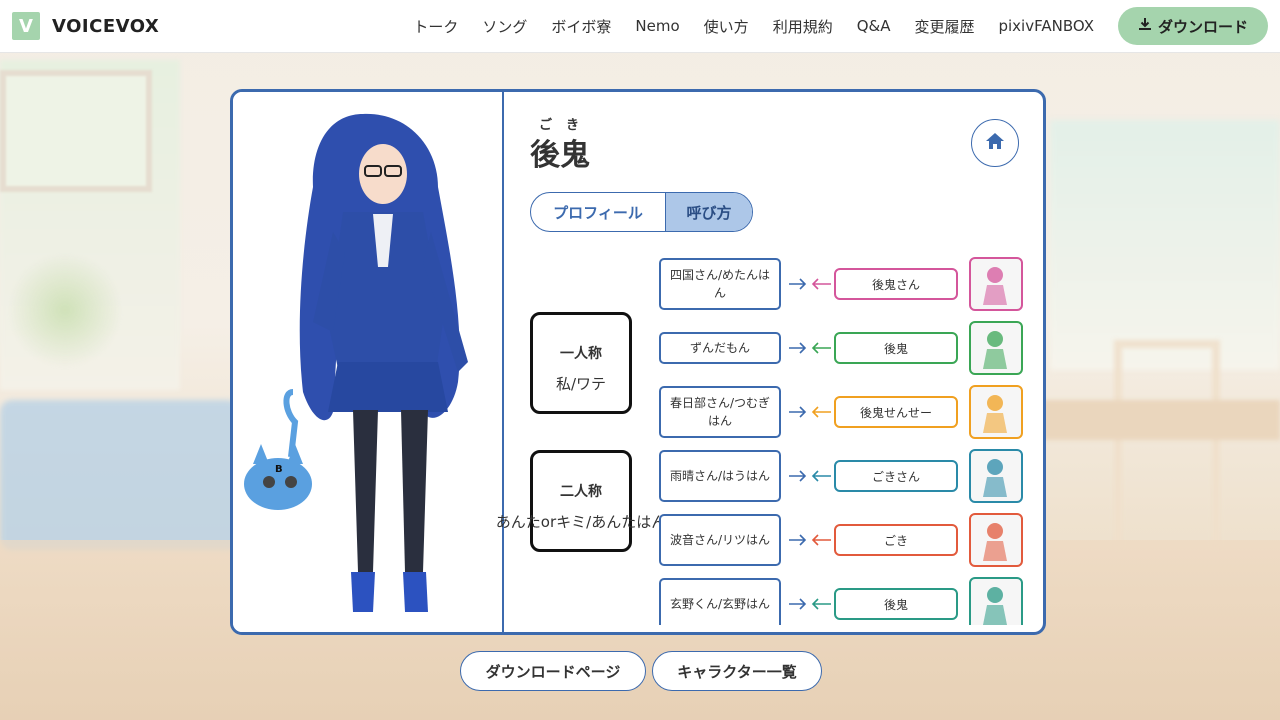 Image resolution: width=1280 pixels, height=720 pixels. I want to click on call-row: 波音さん/リツはん ごき, so click(844, 540).